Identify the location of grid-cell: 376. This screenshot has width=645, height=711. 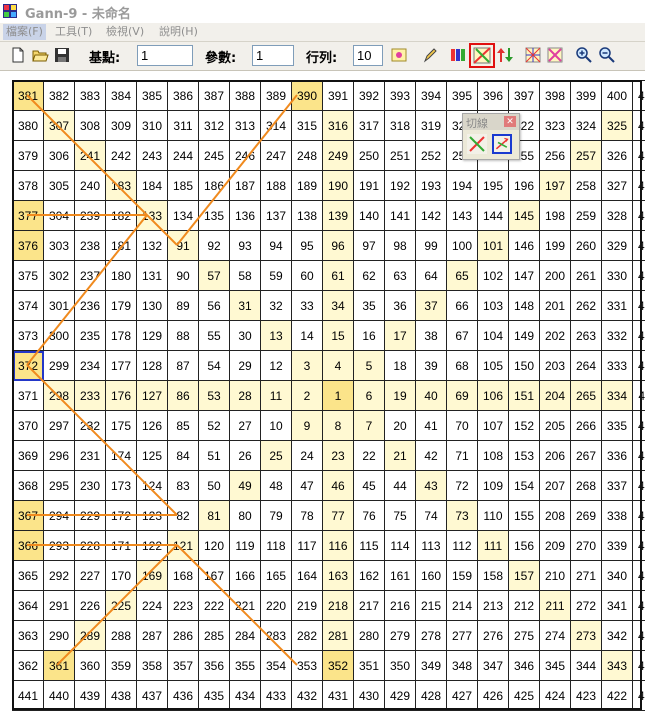
(28, 245).